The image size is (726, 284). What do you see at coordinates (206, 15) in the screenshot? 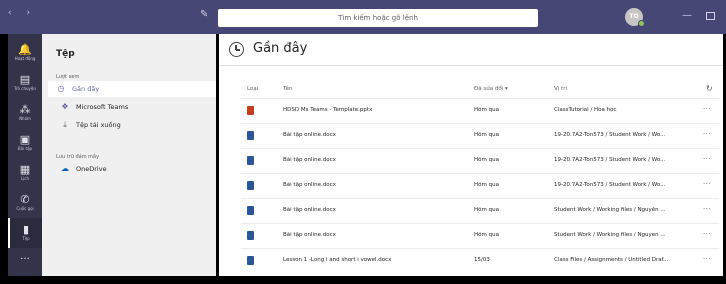
I see `new-chat-icon: ✎` at bounding box center [206, 15].